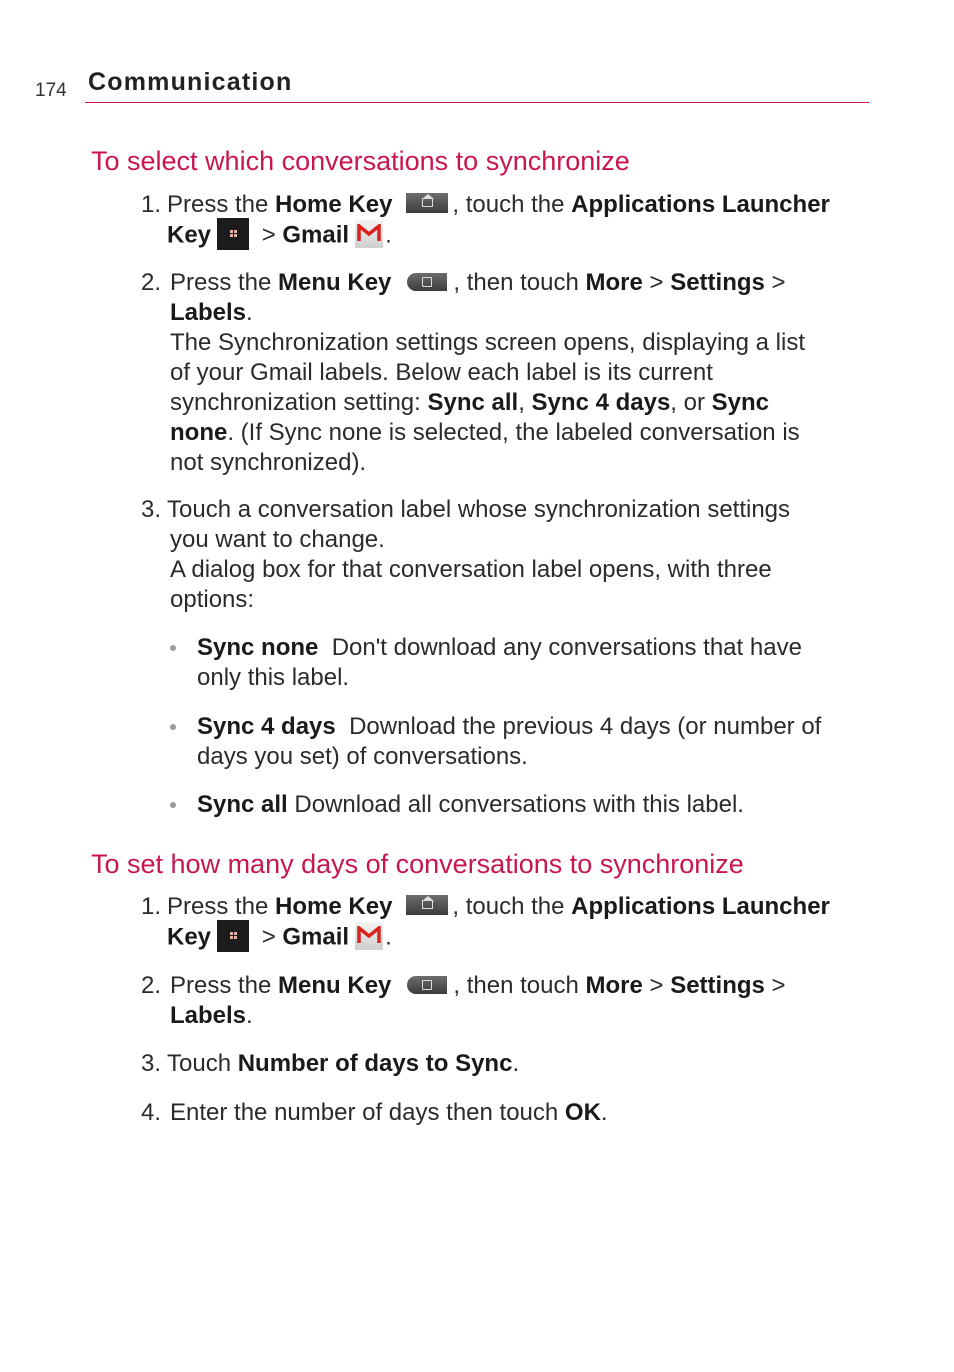 This screenshot has height=1372, width=954. Describe the element at coordinates (477, 102) in the screenshot. I see `header-rule` at that location.